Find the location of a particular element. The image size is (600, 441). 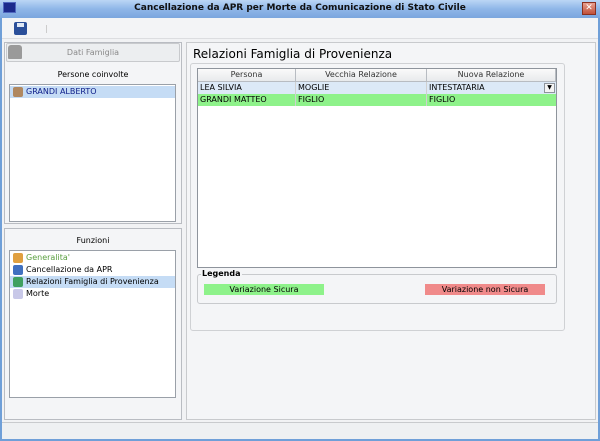

list-item-person: GRANDI ALBERTO is located at coordinates (92, 92).